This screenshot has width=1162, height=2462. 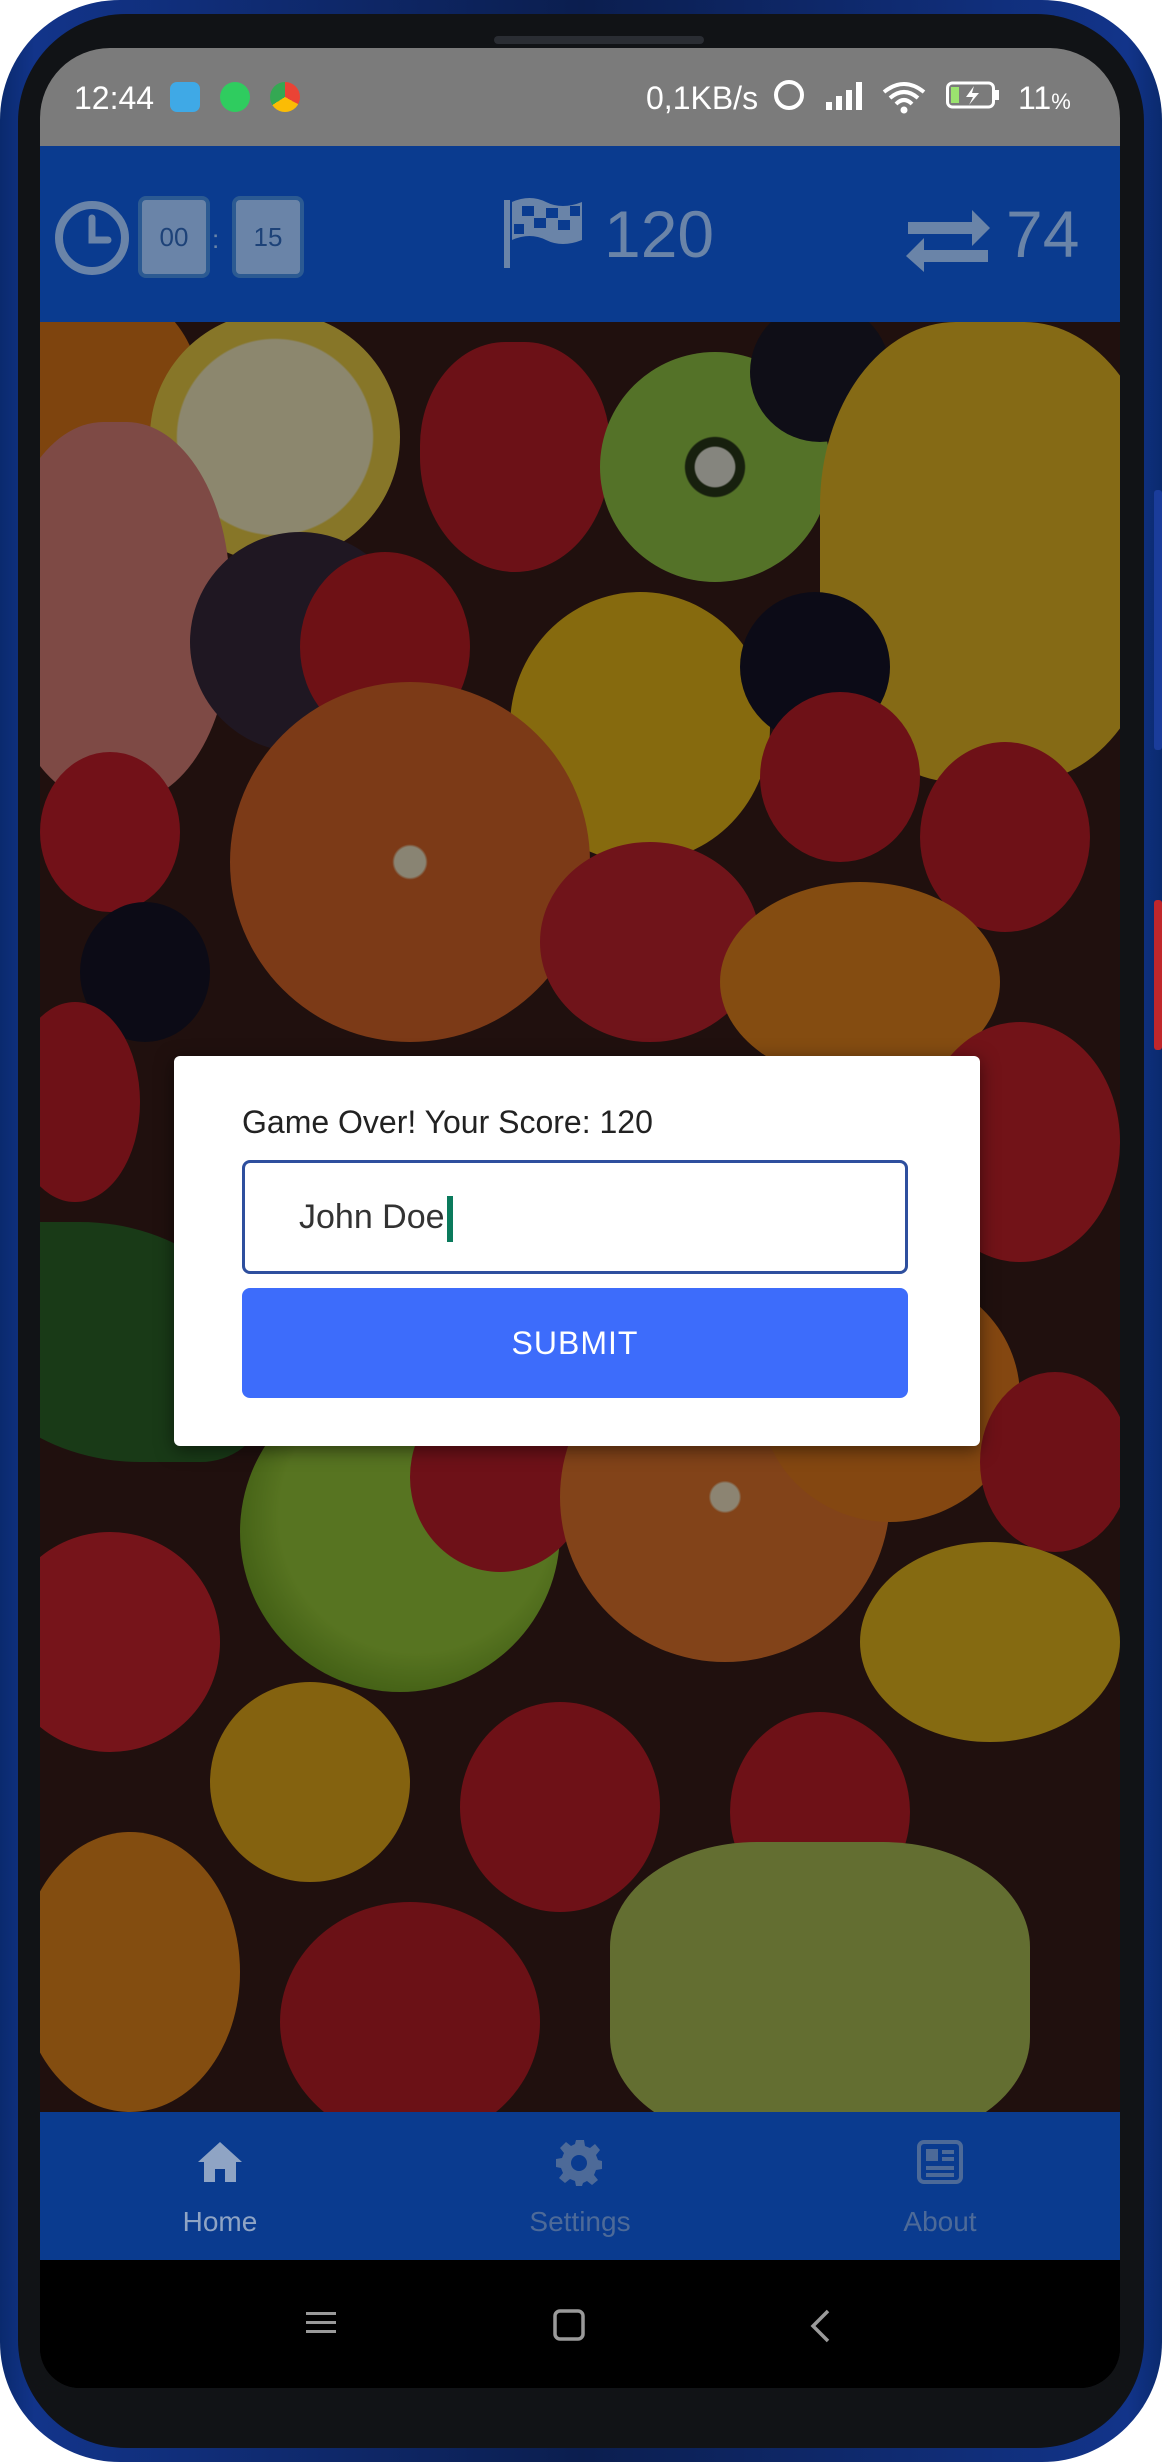 I want to click on moves-value: 74, so click(x=1043, y=234).